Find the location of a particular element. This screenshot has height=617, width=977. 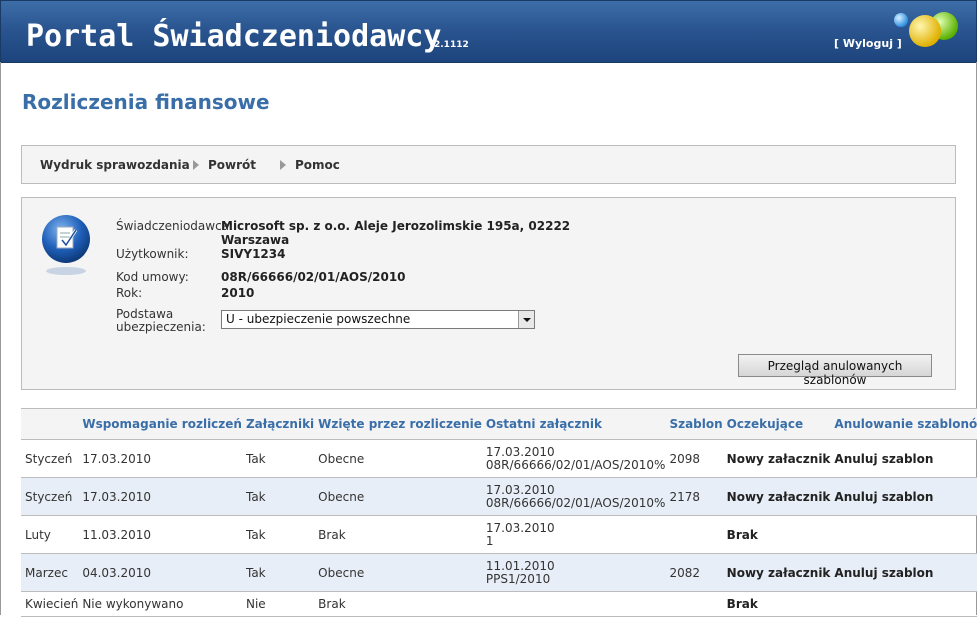

template-cell: 2082 is located at coordinates (694, 572).